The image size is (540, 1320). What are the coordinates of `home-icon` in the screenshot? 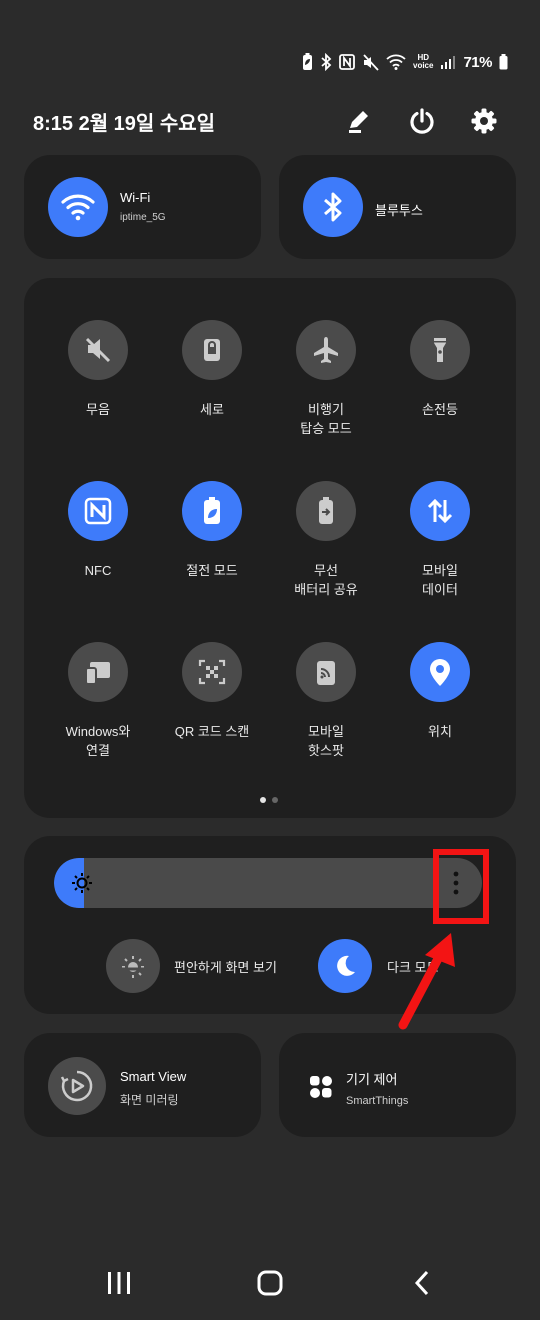 It's located at (270, 1283).